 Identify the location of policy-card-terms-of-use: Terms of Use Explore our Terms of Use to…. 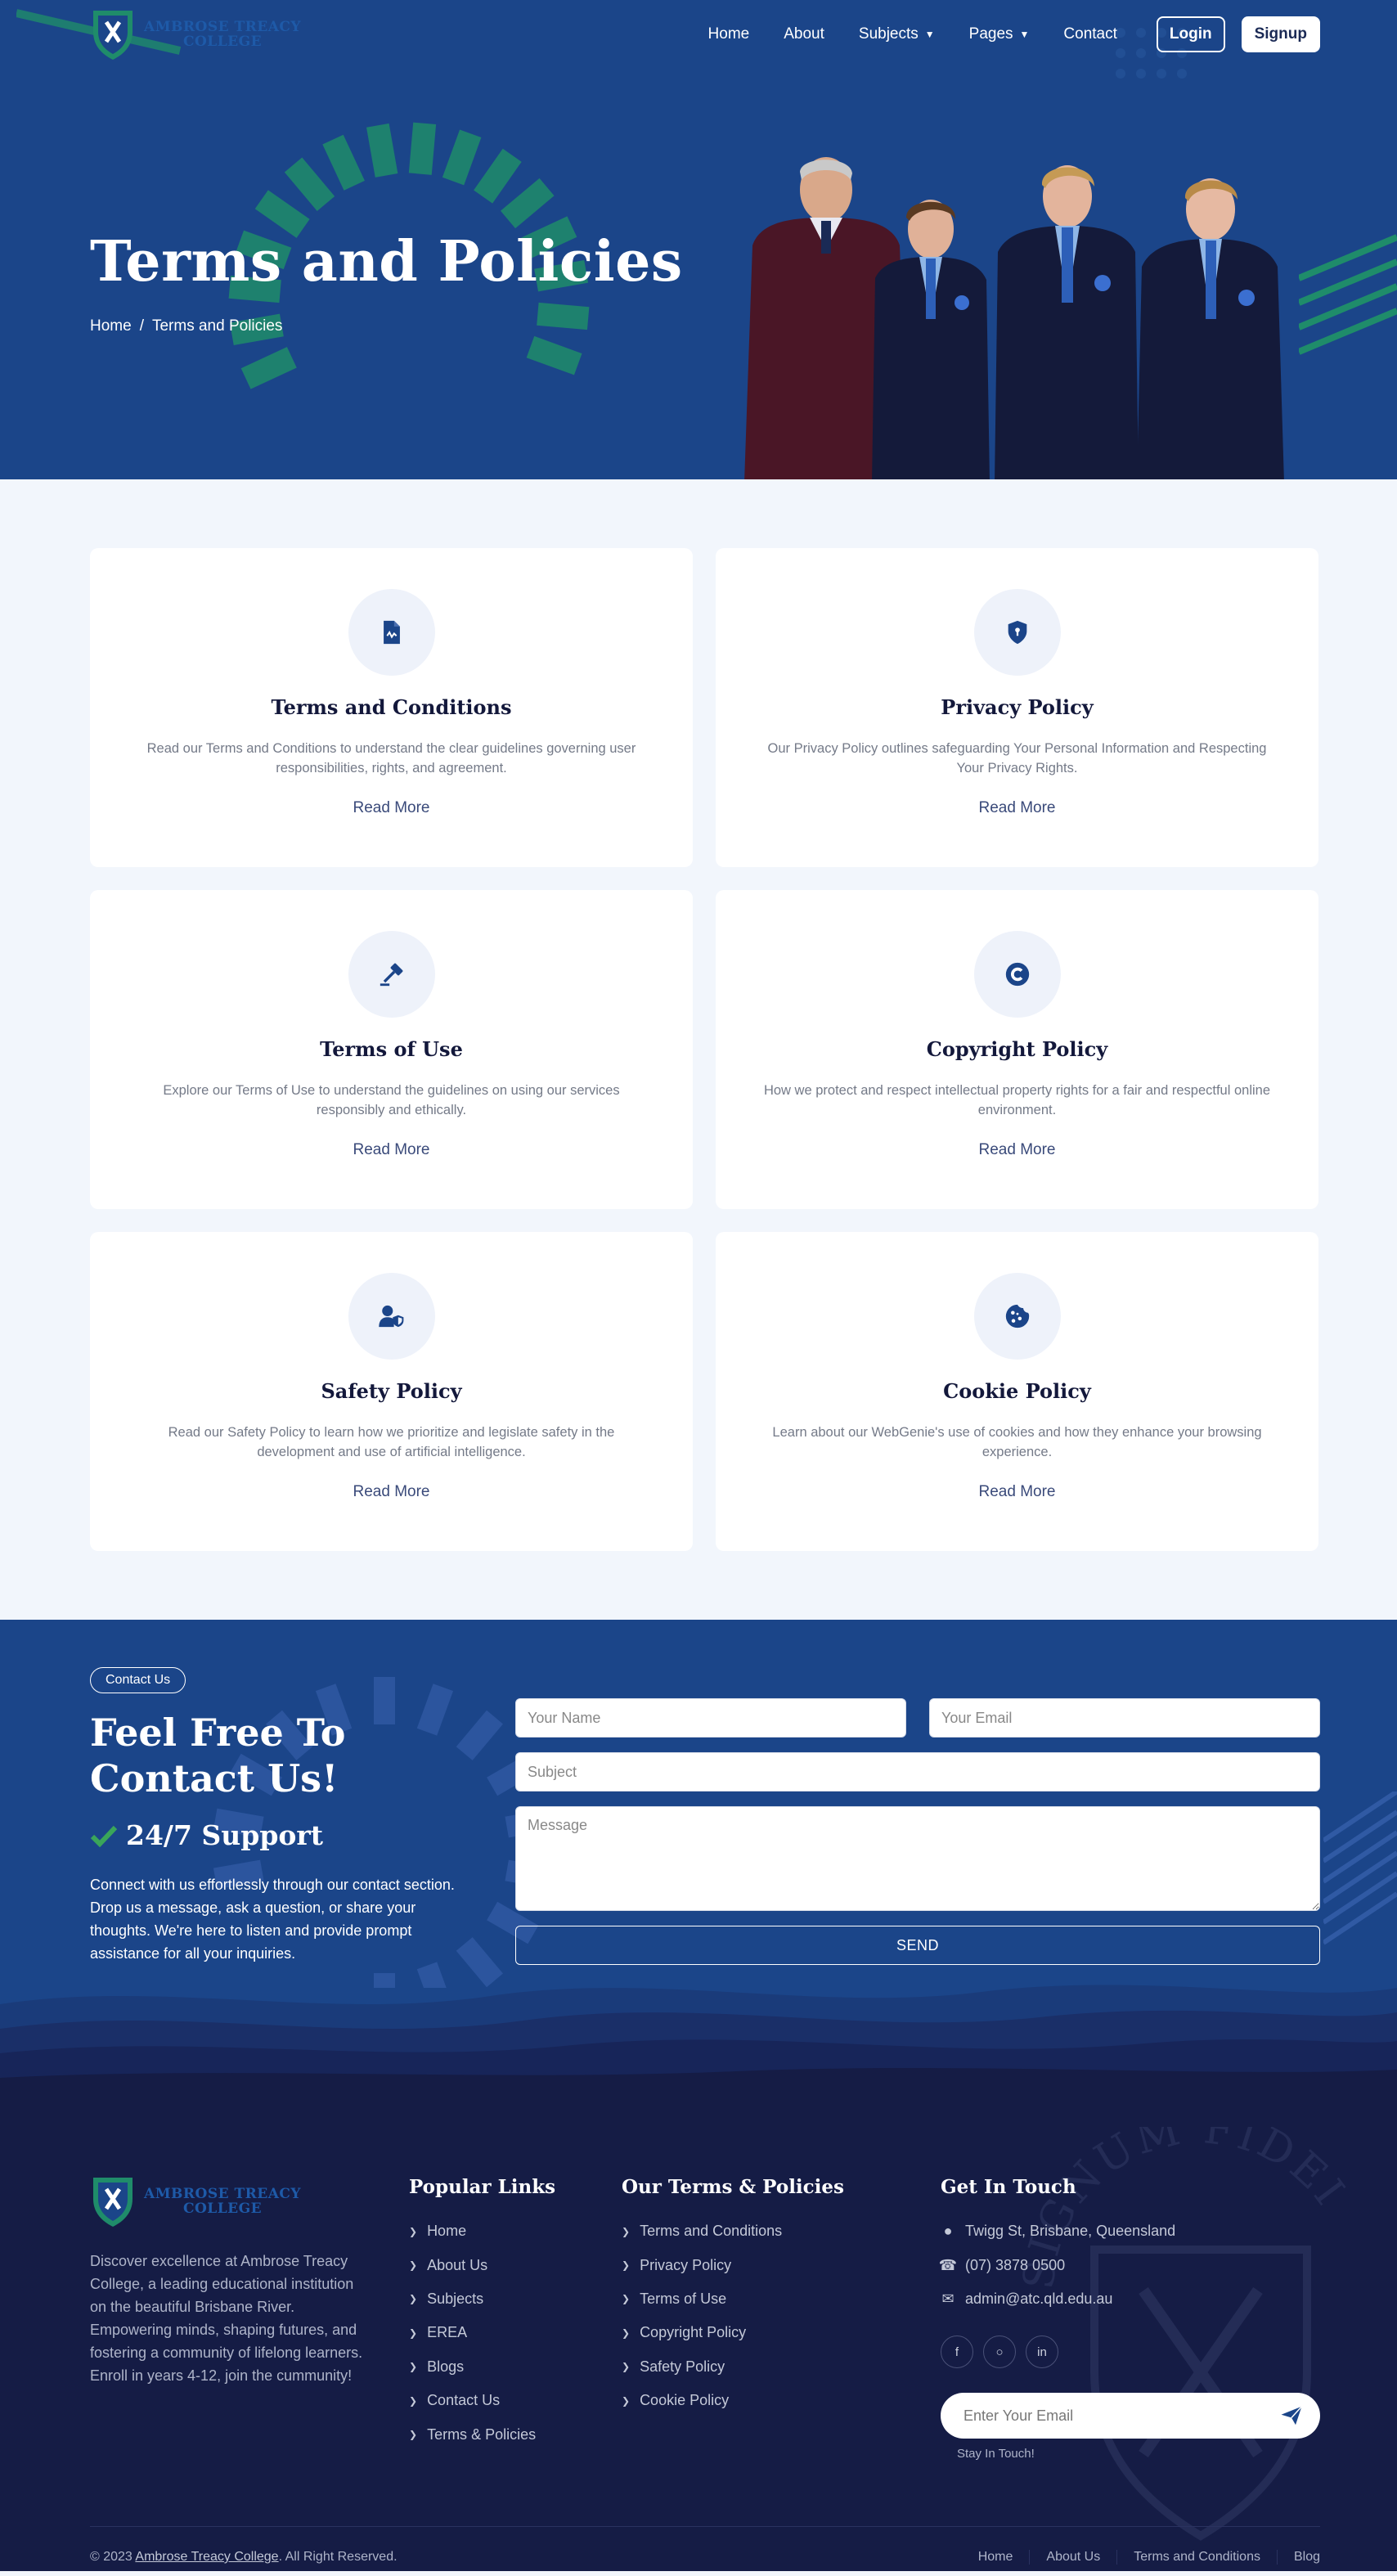
(391, 1049).